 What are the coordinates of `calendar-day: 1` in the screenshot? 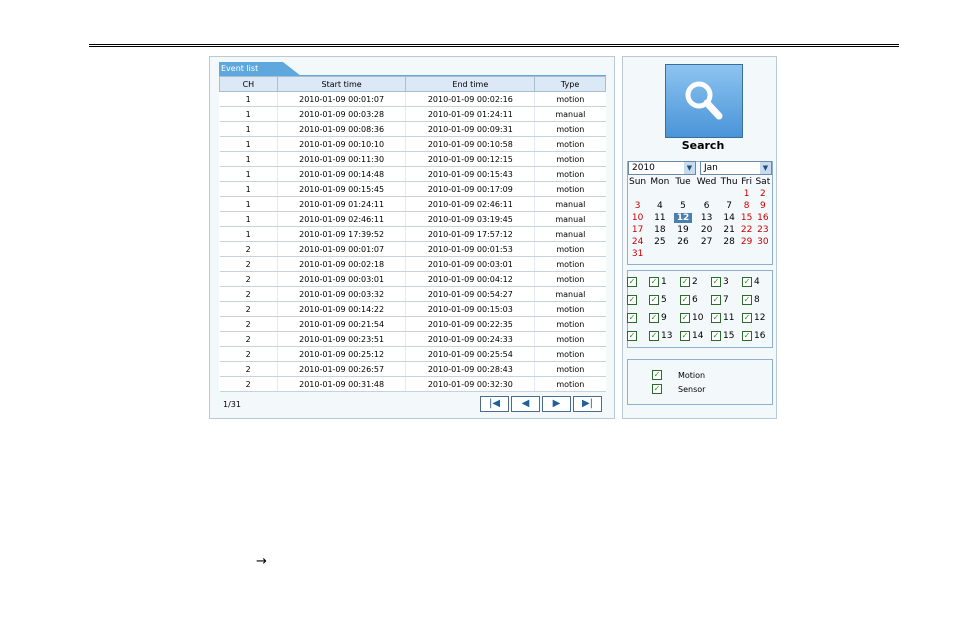 It's located at (747, 194).